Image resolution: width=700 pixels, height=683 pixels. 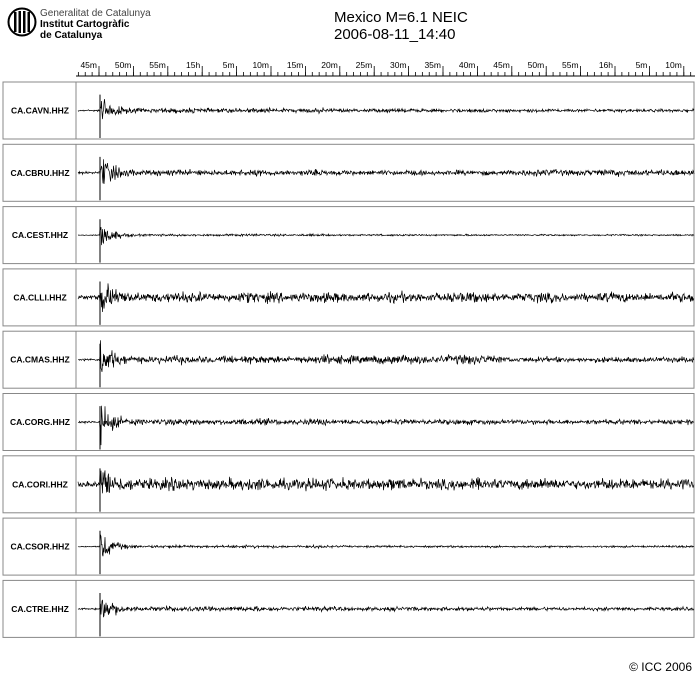 What do you see at coordinates (40, 484) in the screenshot?
I see `station-label: CA.CORI.HHZ` at bounding box center [40, 484].